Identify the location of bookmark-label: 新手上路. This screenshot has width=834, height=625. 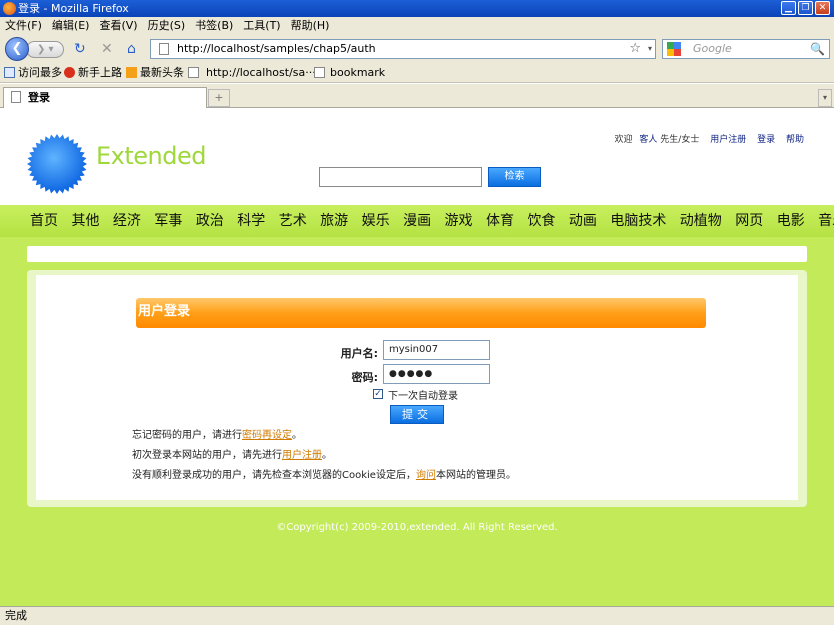
(100, 72).